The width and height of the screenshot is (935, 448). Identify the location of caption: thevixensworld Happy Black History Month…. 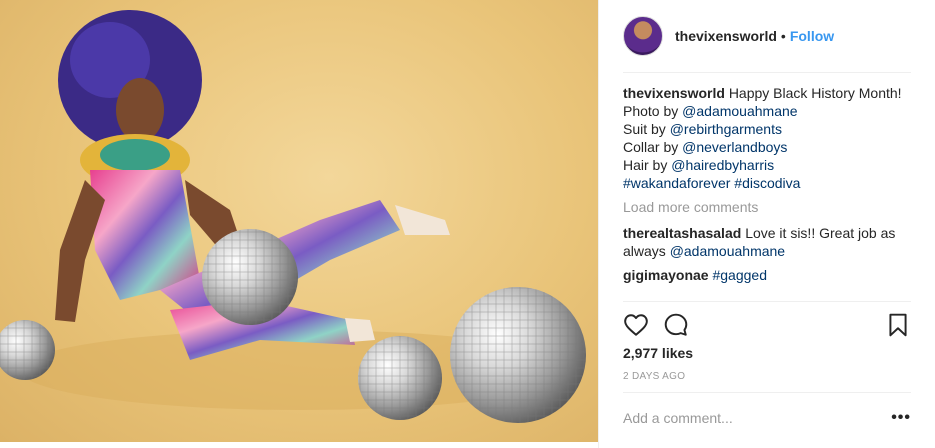
(767, 138).